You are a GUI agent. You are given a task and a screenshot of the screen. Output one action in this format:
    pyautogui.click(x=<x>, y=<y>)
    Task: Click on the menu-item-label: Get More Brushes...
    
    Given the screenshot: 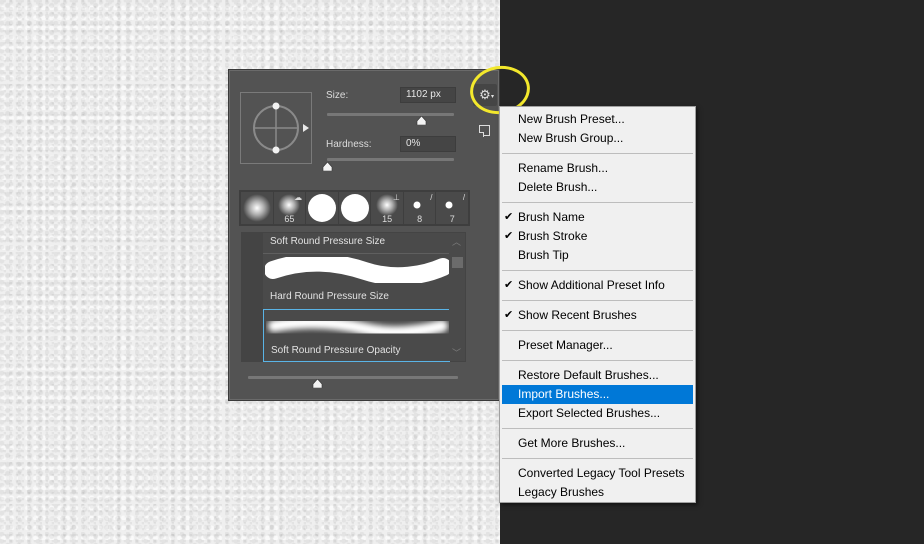 What is the action you would take?
    pyautogui.click(x=572, y=443)
    